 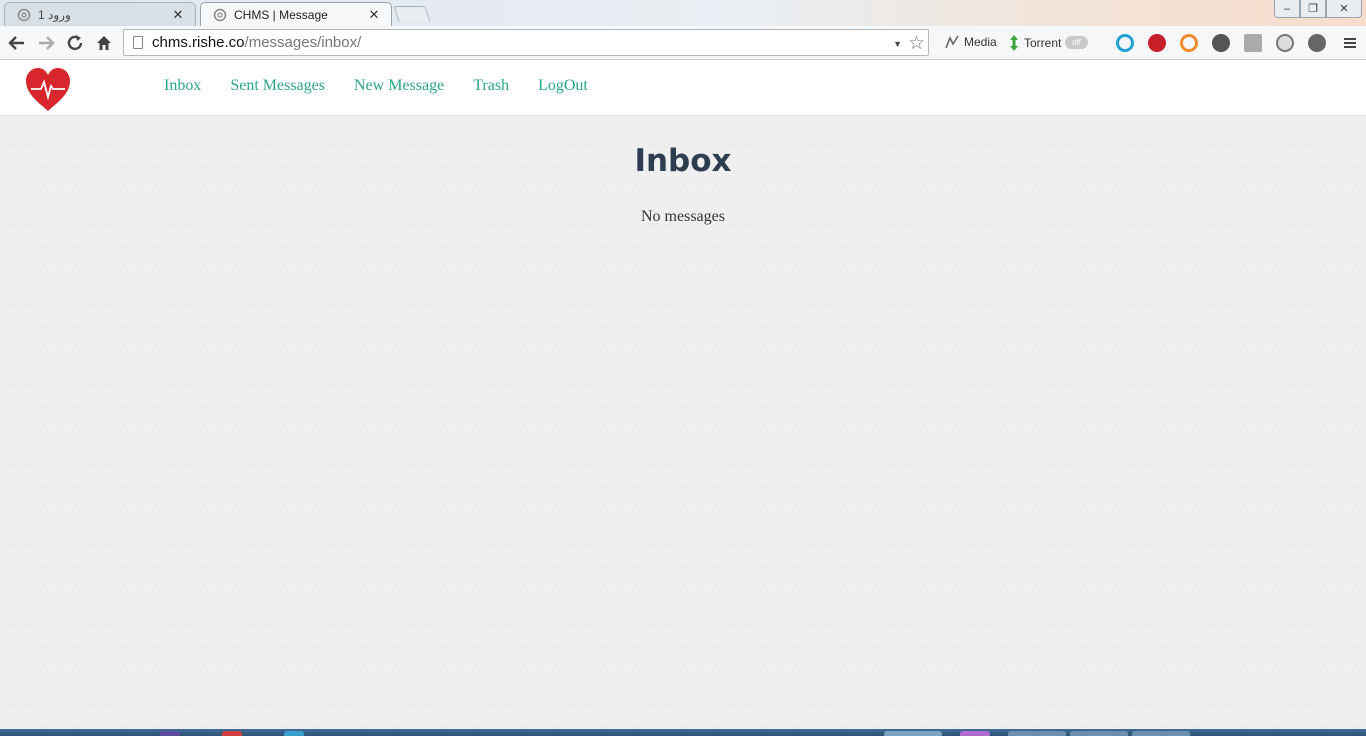 I want to click on bookmark-star-icon: ☆, so click(x=916, y=43).